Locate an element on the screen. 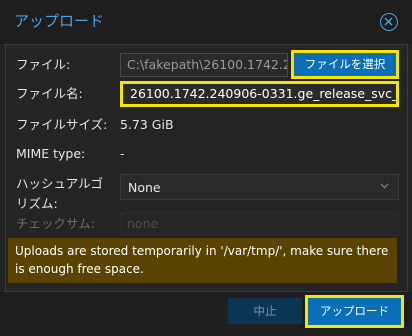 This screenshot has width=412, height=336. hash-selected-value: None is located at coordinates (144, 187).